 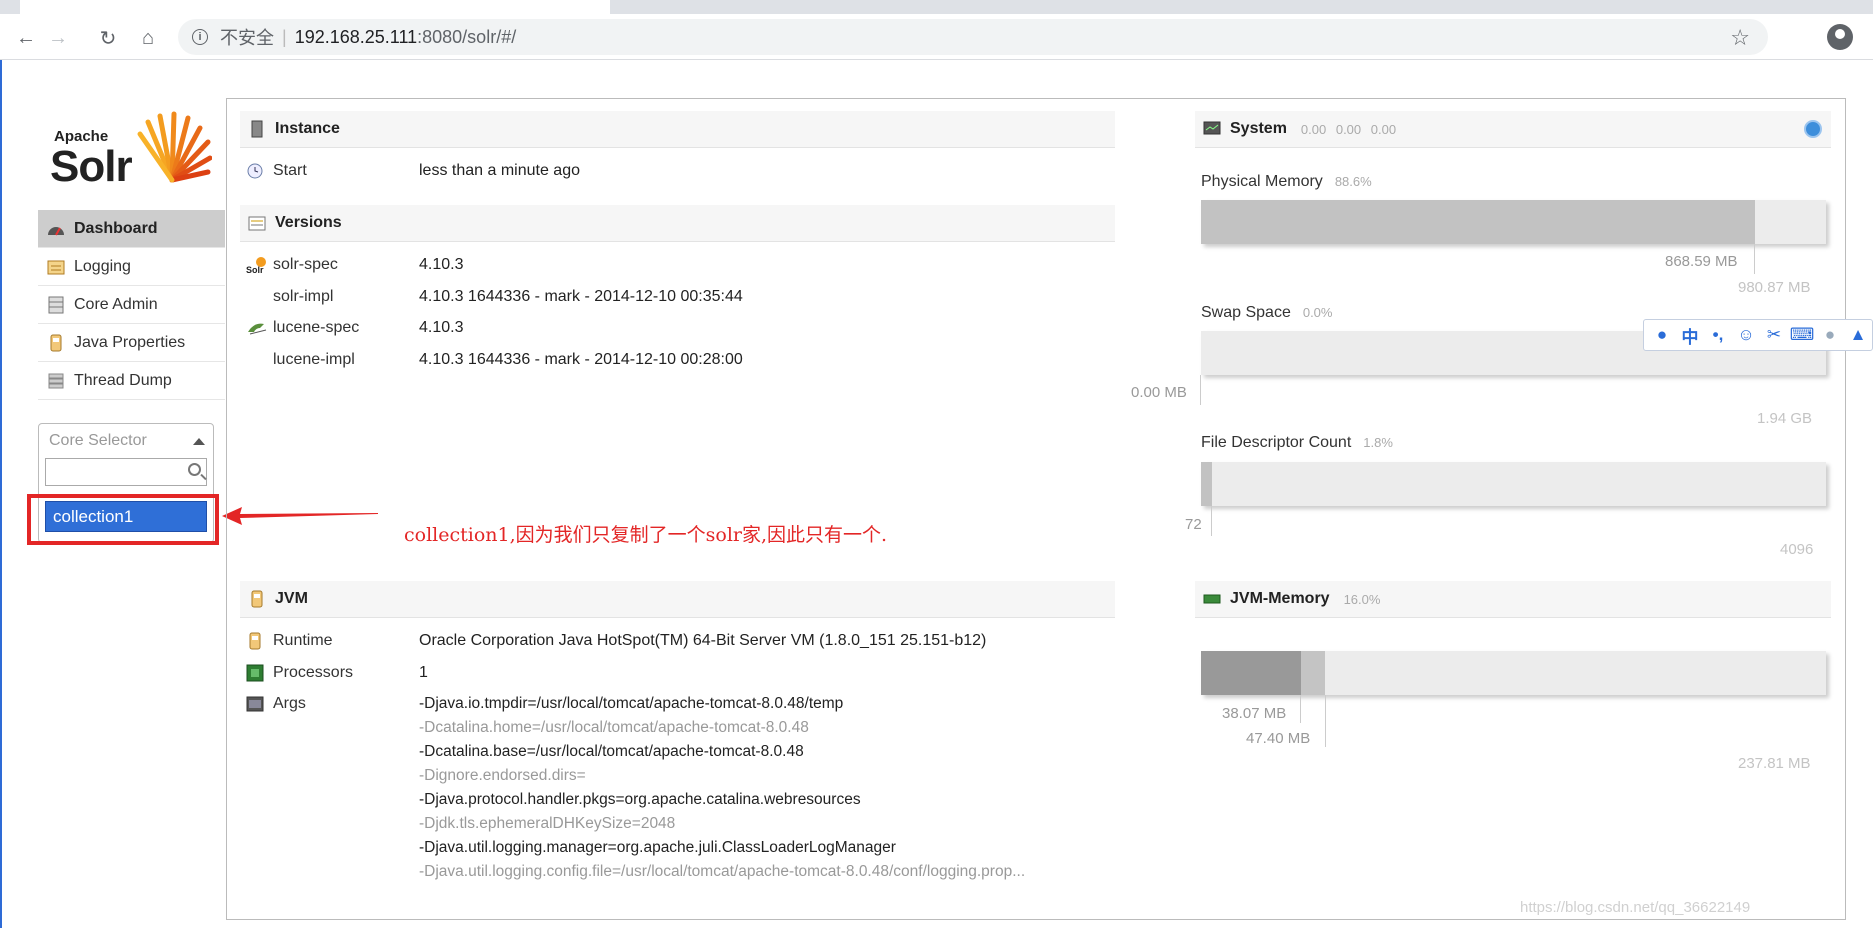 What do you see at coordinates (255, 641) in the screenshot?
I see `runtime-icon` at bounding box center [255, 641].